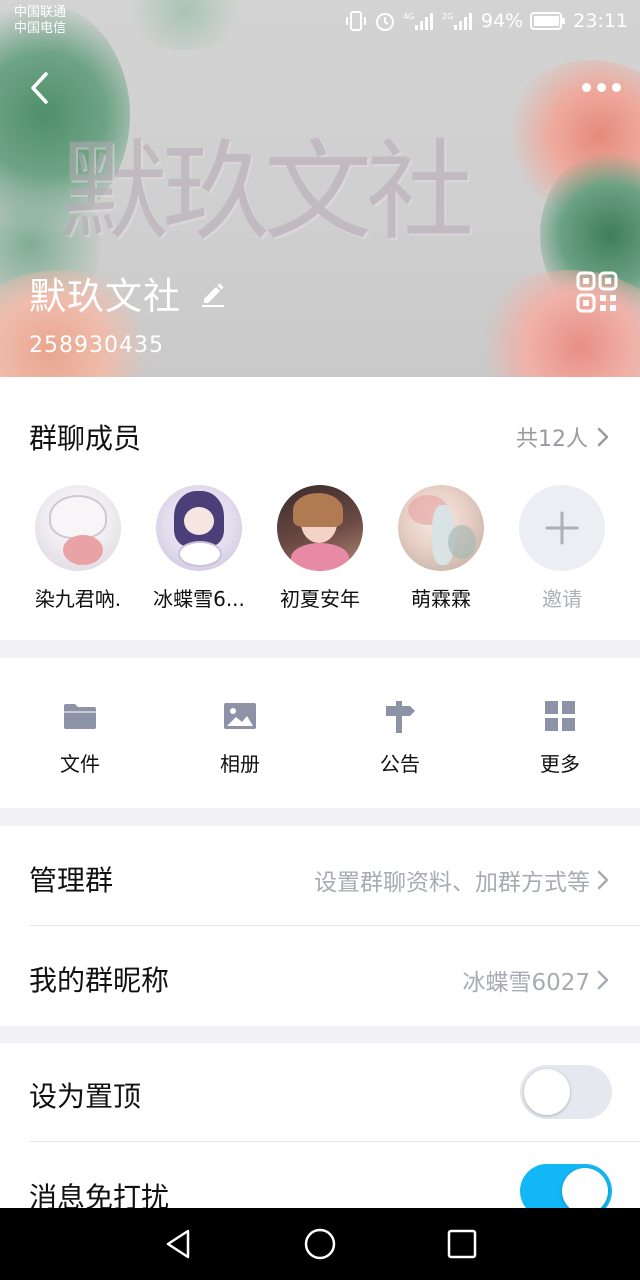 The height and width of the screenshot is (1280, 640). Describe the element at coordinates (85, 1096) in the screenshot. I see `row-label: 设为置顶` at that location.